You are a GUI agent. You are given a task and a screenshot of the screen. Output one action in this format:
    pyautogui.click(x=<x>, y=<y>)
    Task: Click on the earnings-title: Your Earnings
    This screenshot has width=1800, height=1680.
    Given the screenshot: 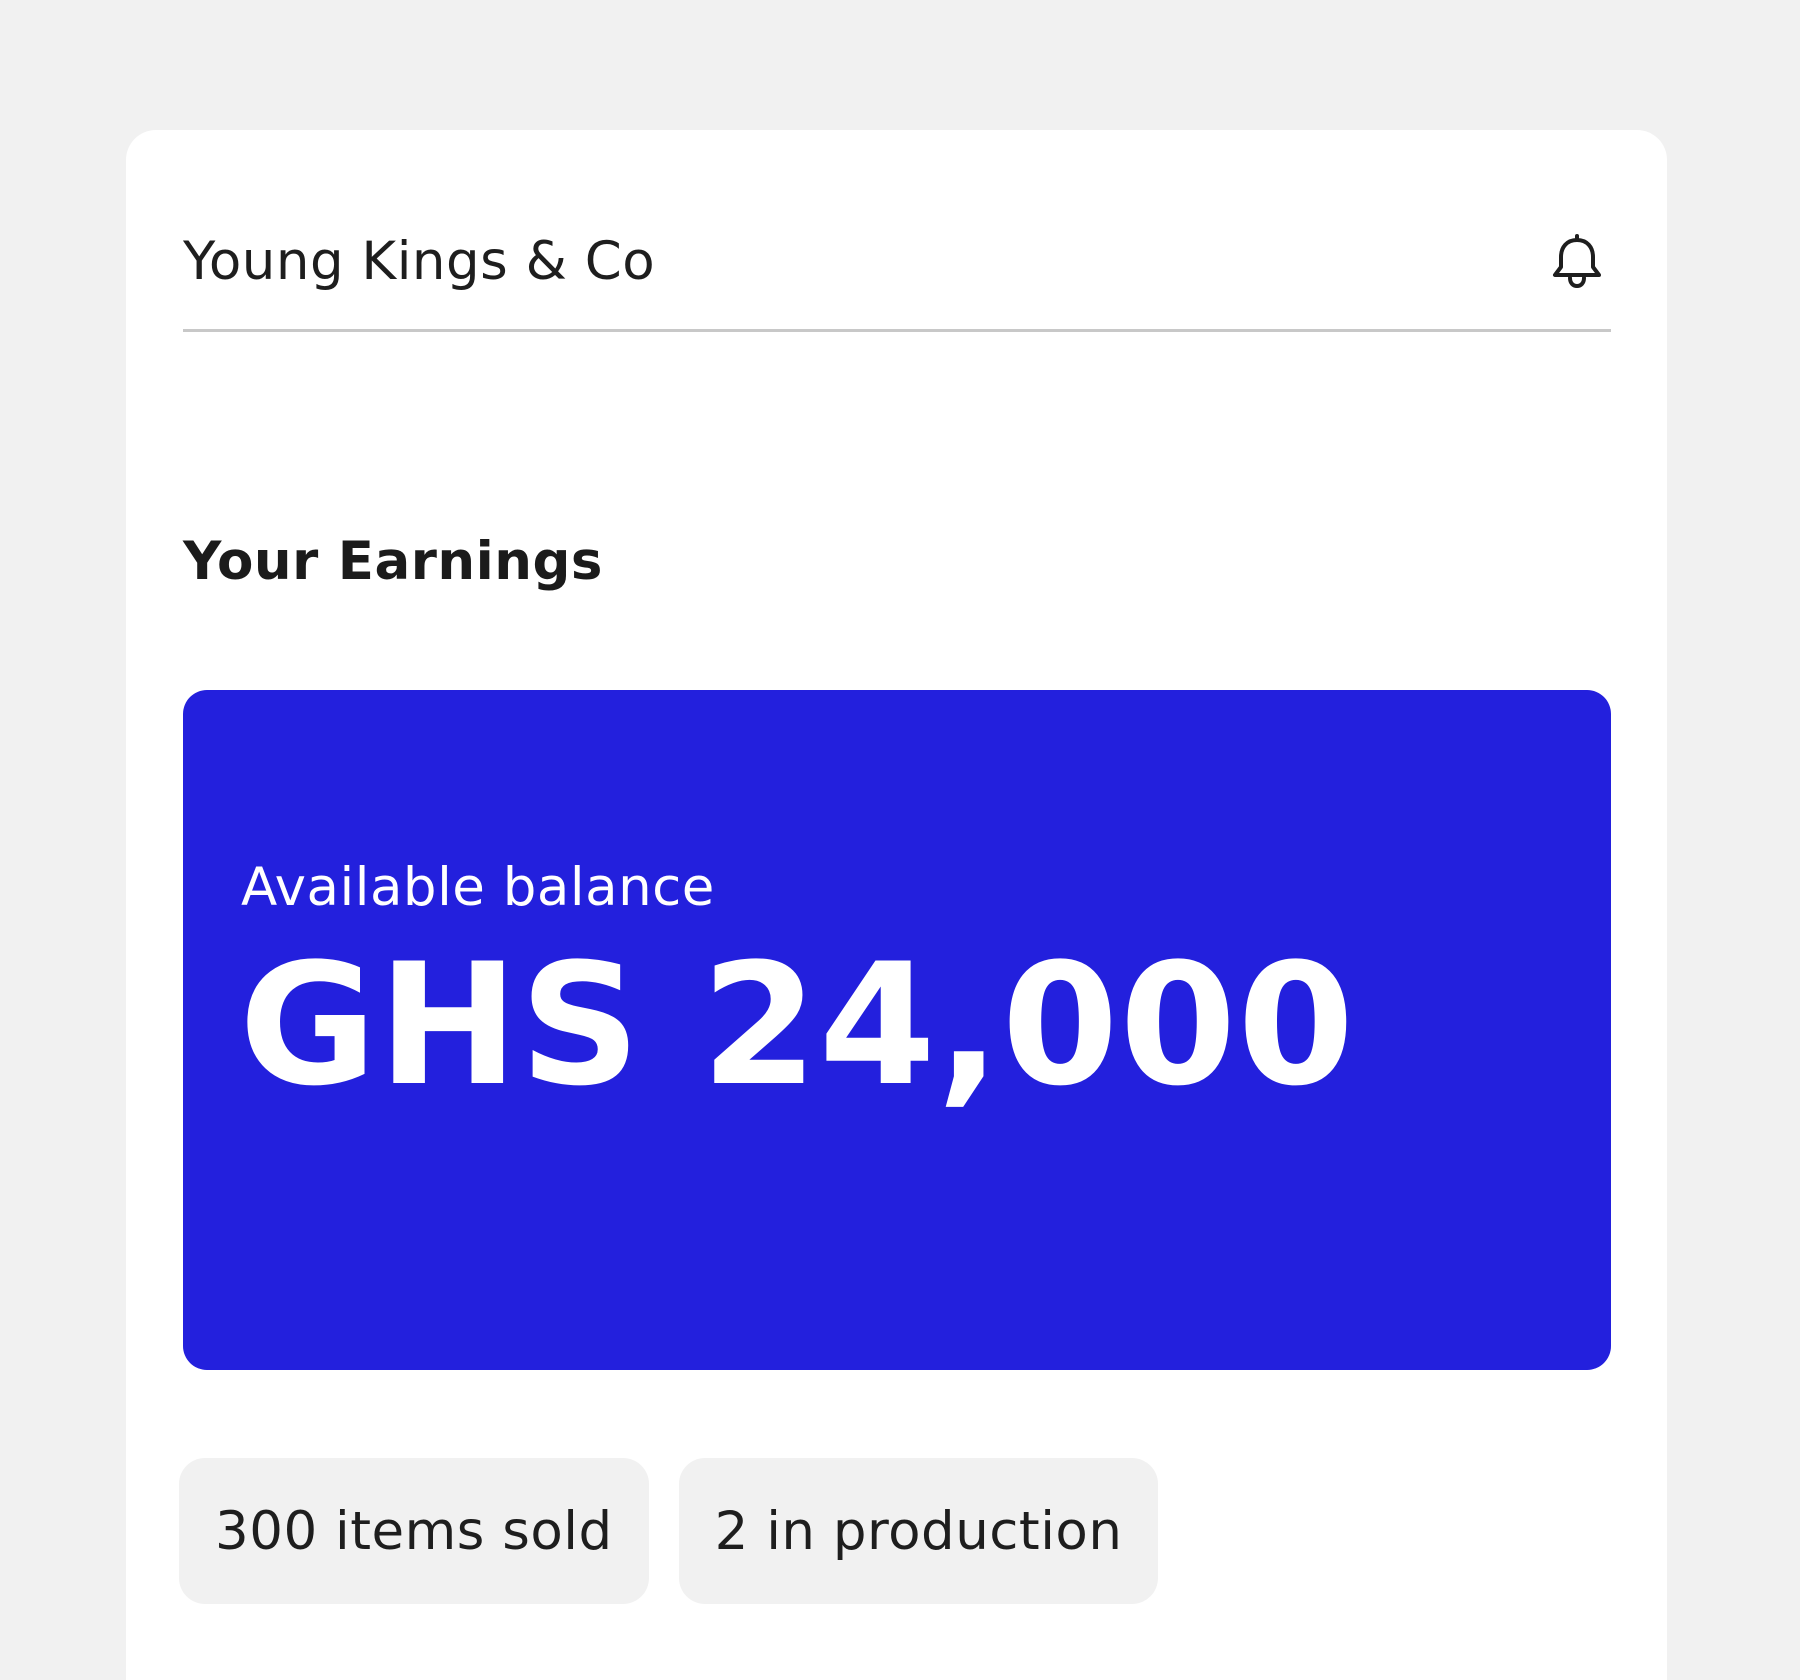 What is the action you would take?
    pyautogui.click(x=393, y=561)
    